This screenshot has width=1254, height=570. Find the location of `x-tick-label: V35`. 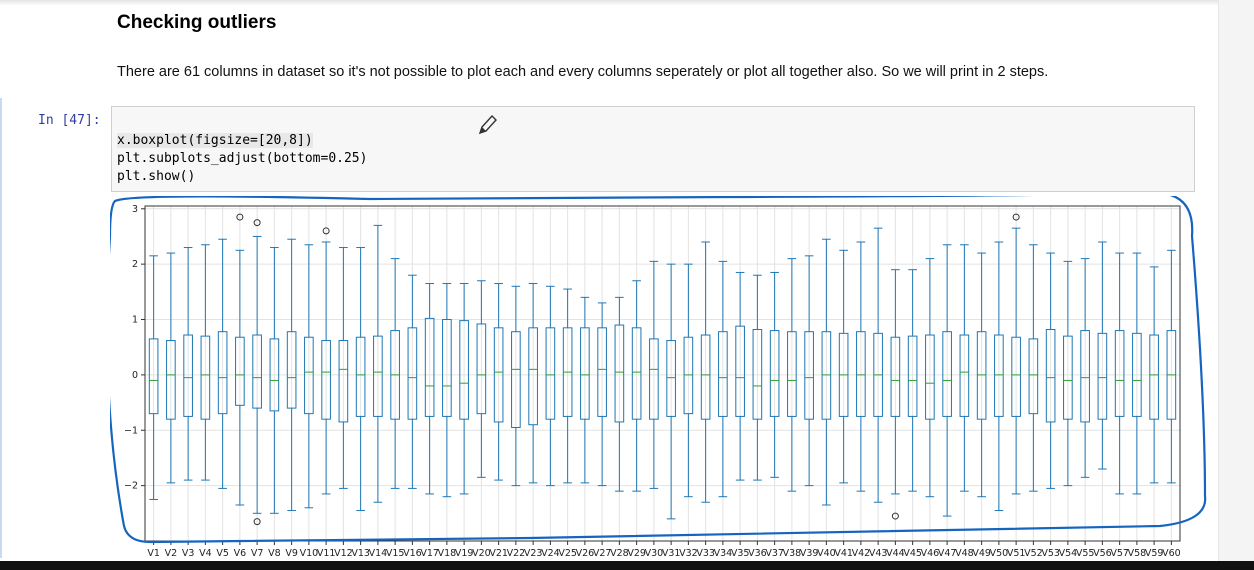

x-tick-label: V35 is located at coordinates (740, 553).